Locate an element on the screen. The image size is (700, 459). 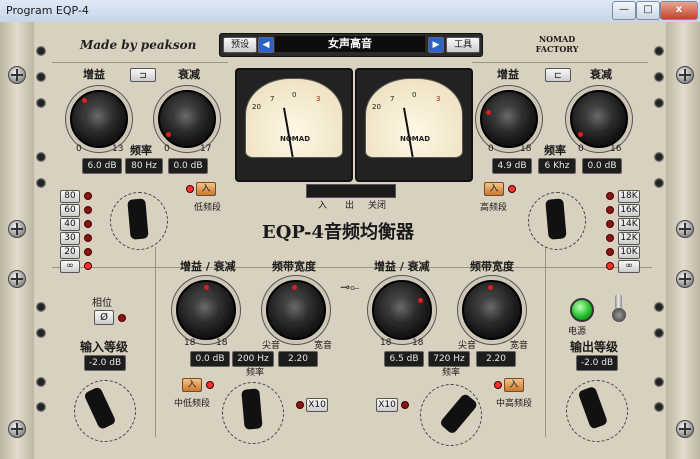
high-shelf-icon: ⊏ is located at coordinates (558, 76).